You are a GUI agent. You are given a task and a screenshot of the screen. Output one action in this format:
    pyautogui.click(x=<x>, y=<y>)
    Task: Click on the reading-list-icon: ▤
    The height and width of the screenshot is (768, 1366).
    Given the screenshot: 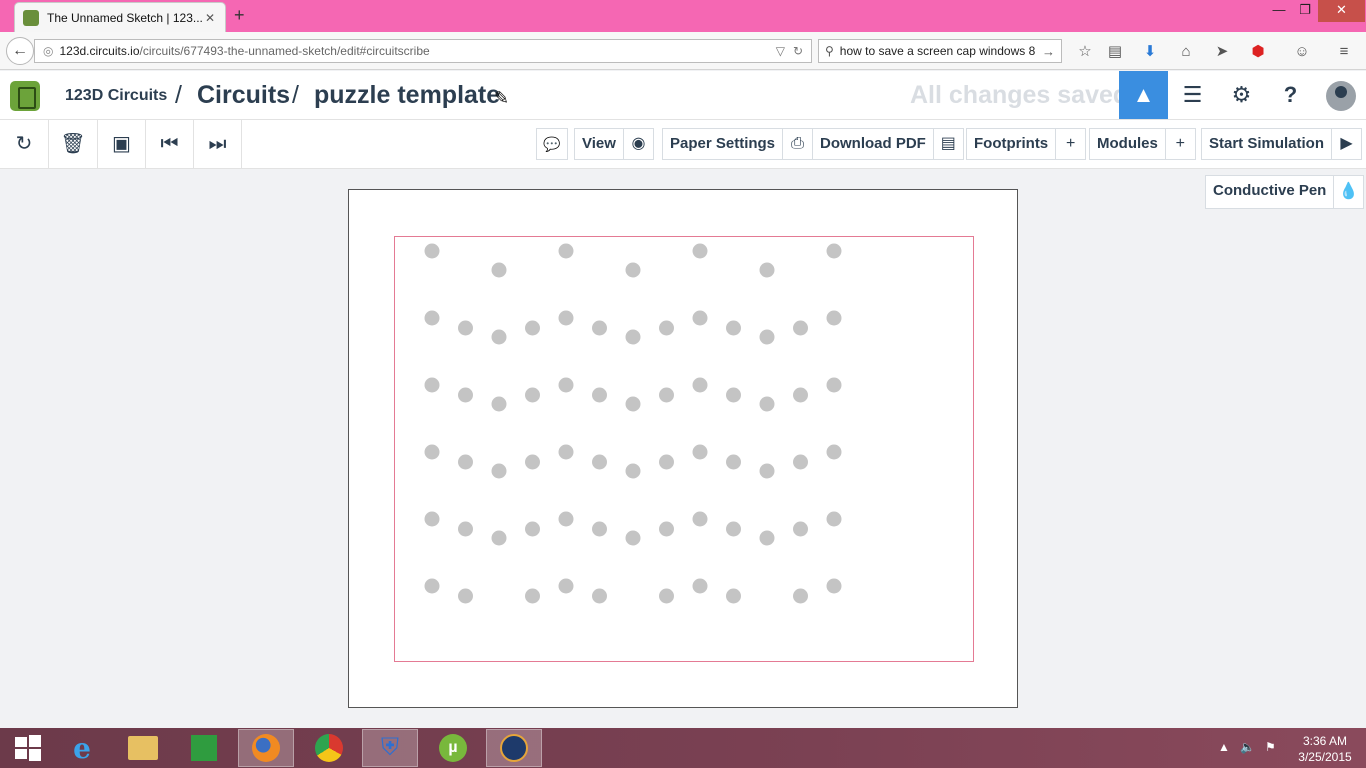 What is the action you would take?
    pyautogui.click(x=1115, y=52)
    